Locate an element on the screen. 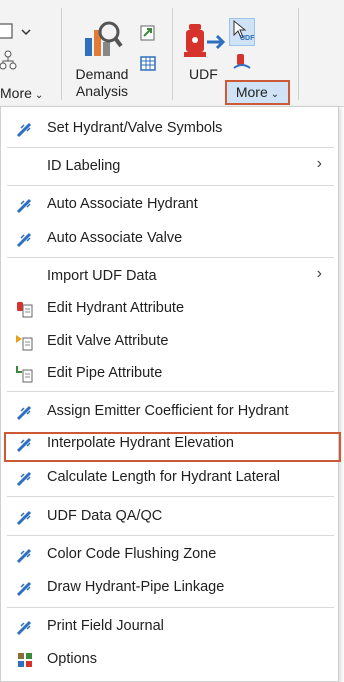  udf-icon-text: UDF is located at coordinates (247, 38).